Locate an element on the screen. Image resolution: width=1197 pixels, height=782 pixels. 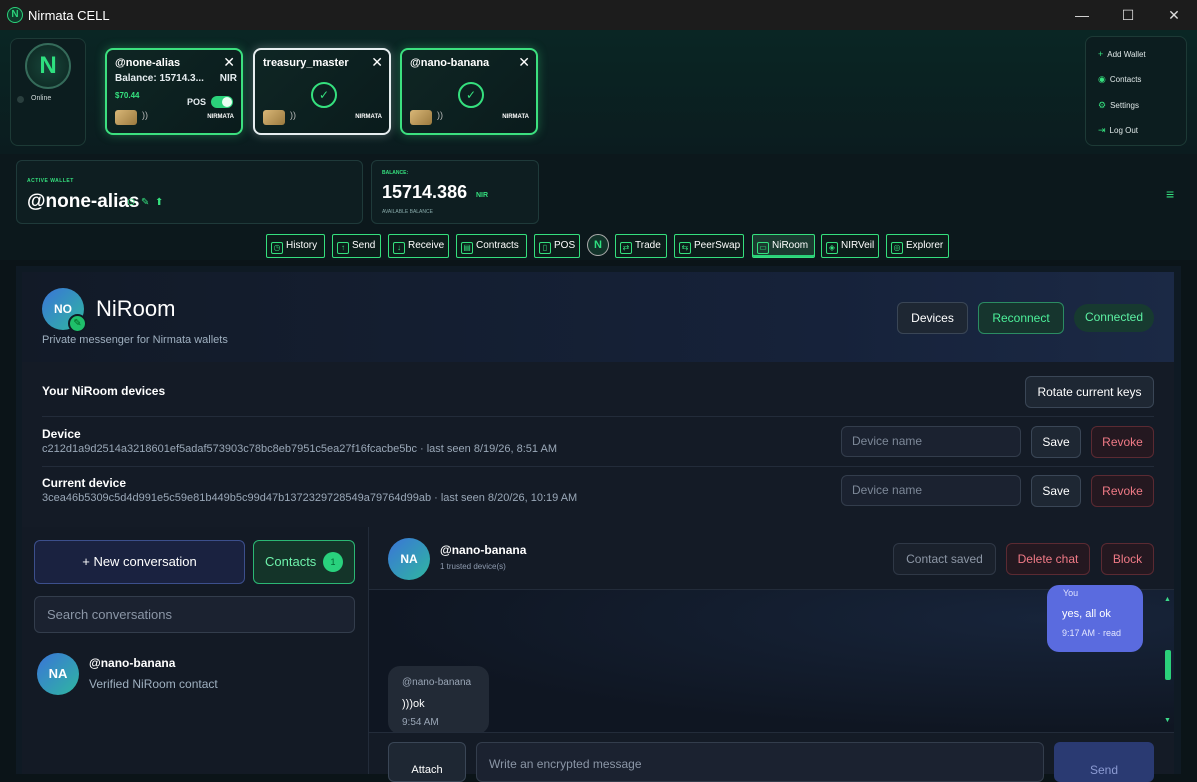
add-wallet-link: + Add Wallet is located at coordinates (1122, 54).